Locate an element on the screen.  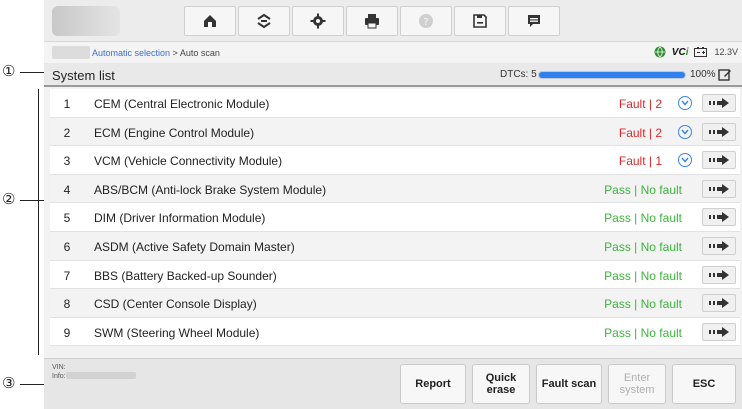
settings-button is located at coordinates (318, 21).